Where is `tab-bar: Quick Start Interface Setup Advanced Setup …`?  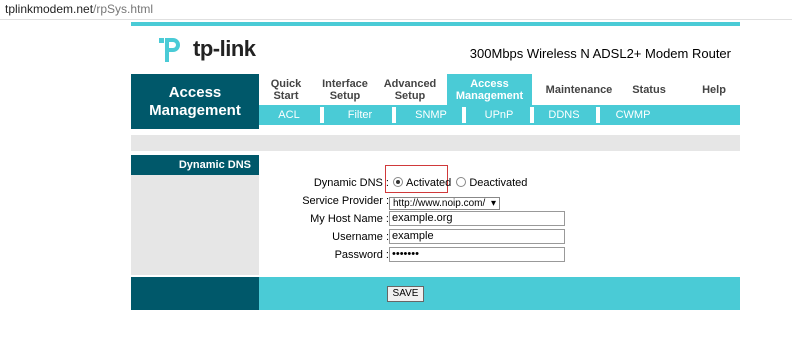 tab-bar: Quick Start Interface Setup Advanced Setup … is located at coordinates (499, 89).